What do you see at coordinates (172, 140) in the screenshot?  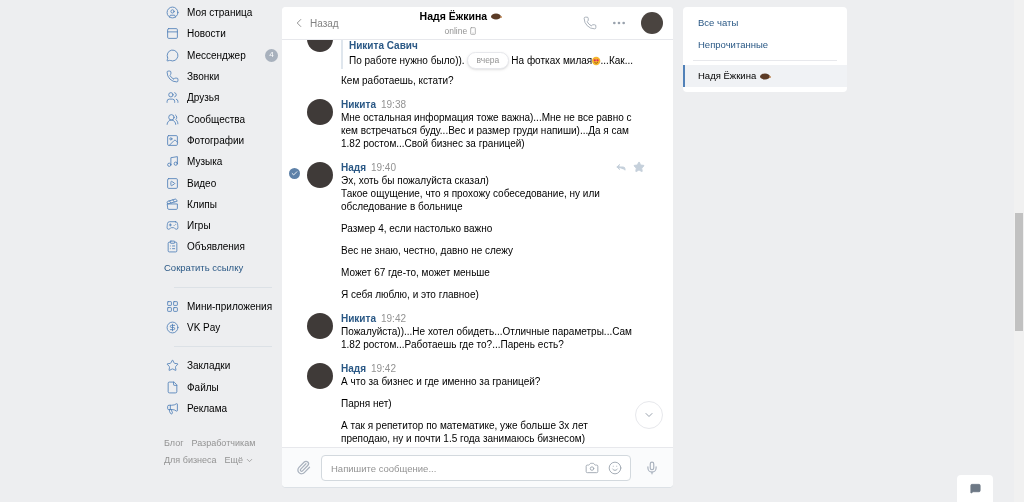 I see `image-icon` at bounding box center [172, 140].